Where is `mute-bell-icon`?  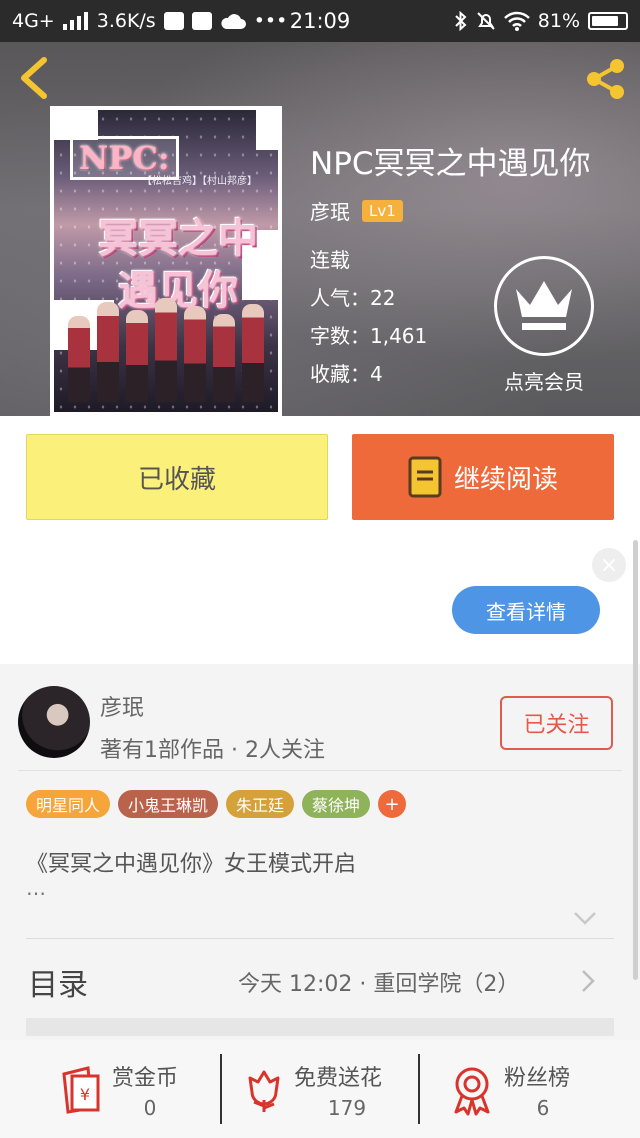
mute-bell-icon is located at coordinates (486, 21).